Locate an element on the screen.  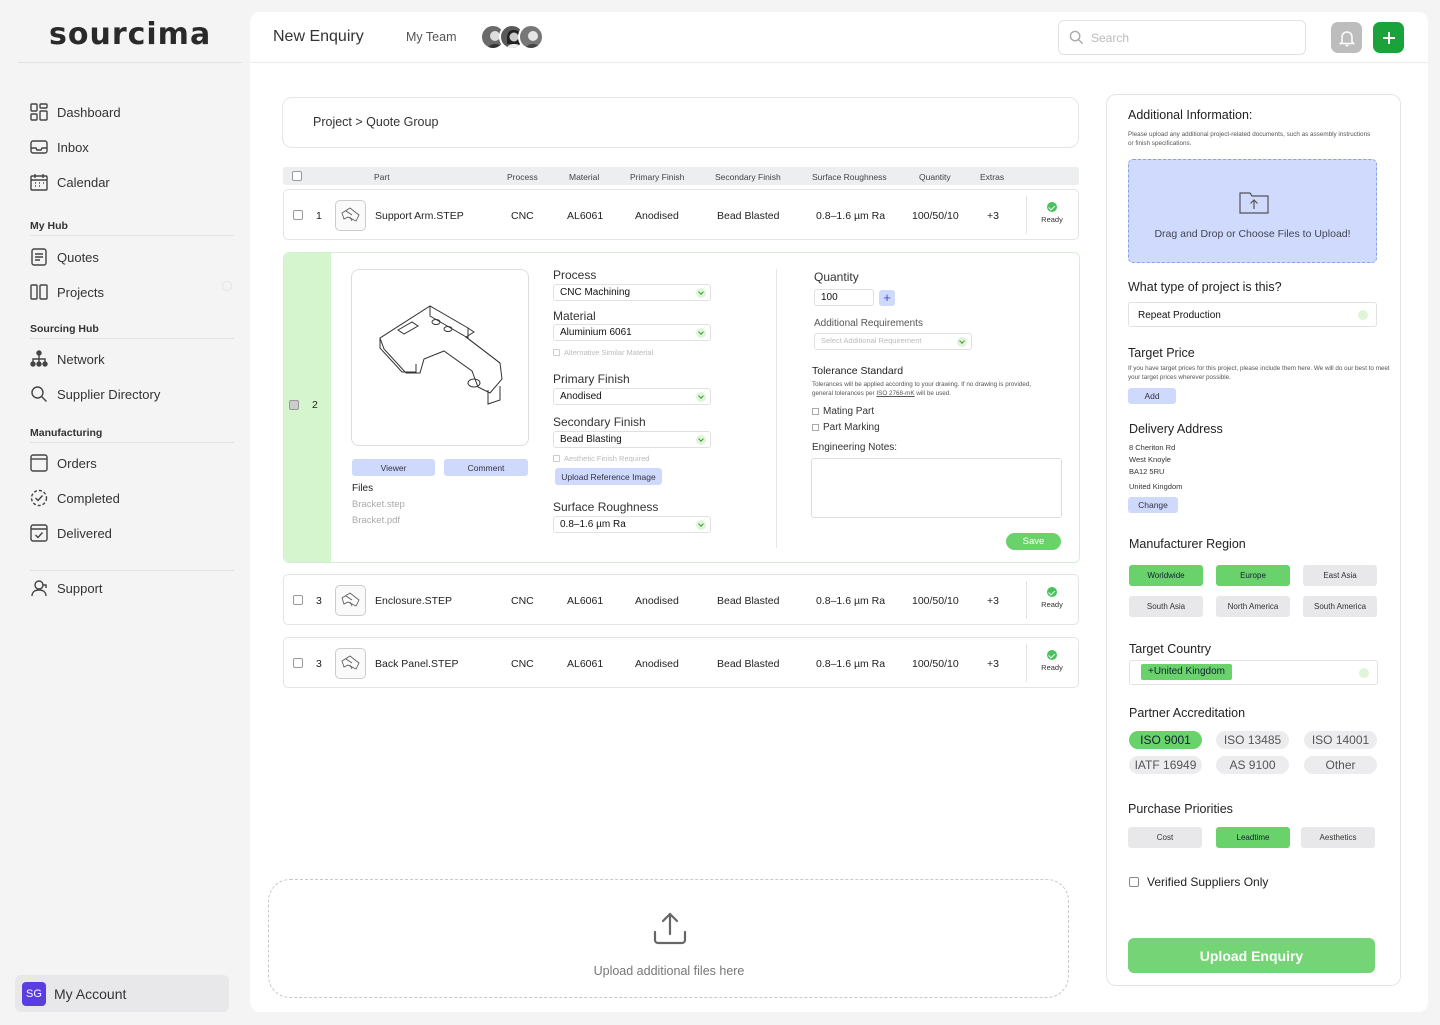
region-chip-europe: Europe is located at coordinates (1253, 575).